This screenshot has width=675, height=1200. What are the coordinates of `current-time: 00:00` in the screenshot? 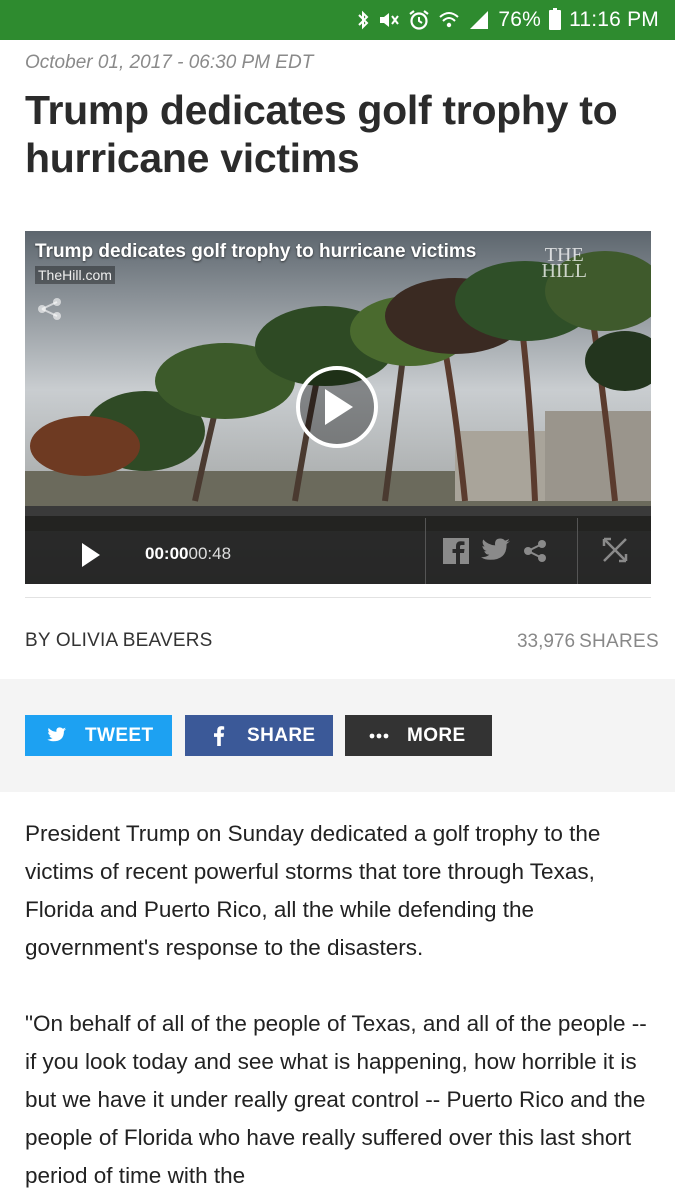 It's located at (167, 553).